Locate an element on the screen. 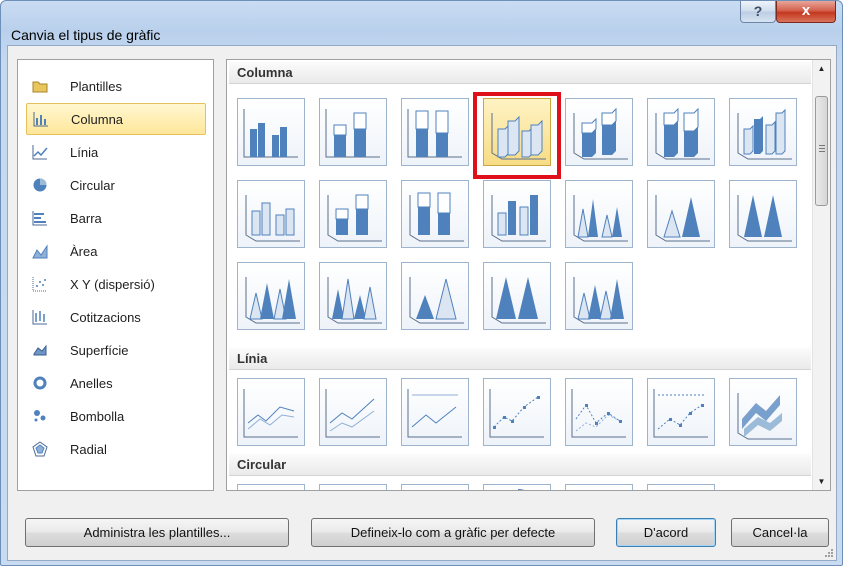 Image resolution: width=851 pixels, height=568 pixels. title-bar: Canvia el tipus de gràfic ? x is located at coordinates (421, 23).